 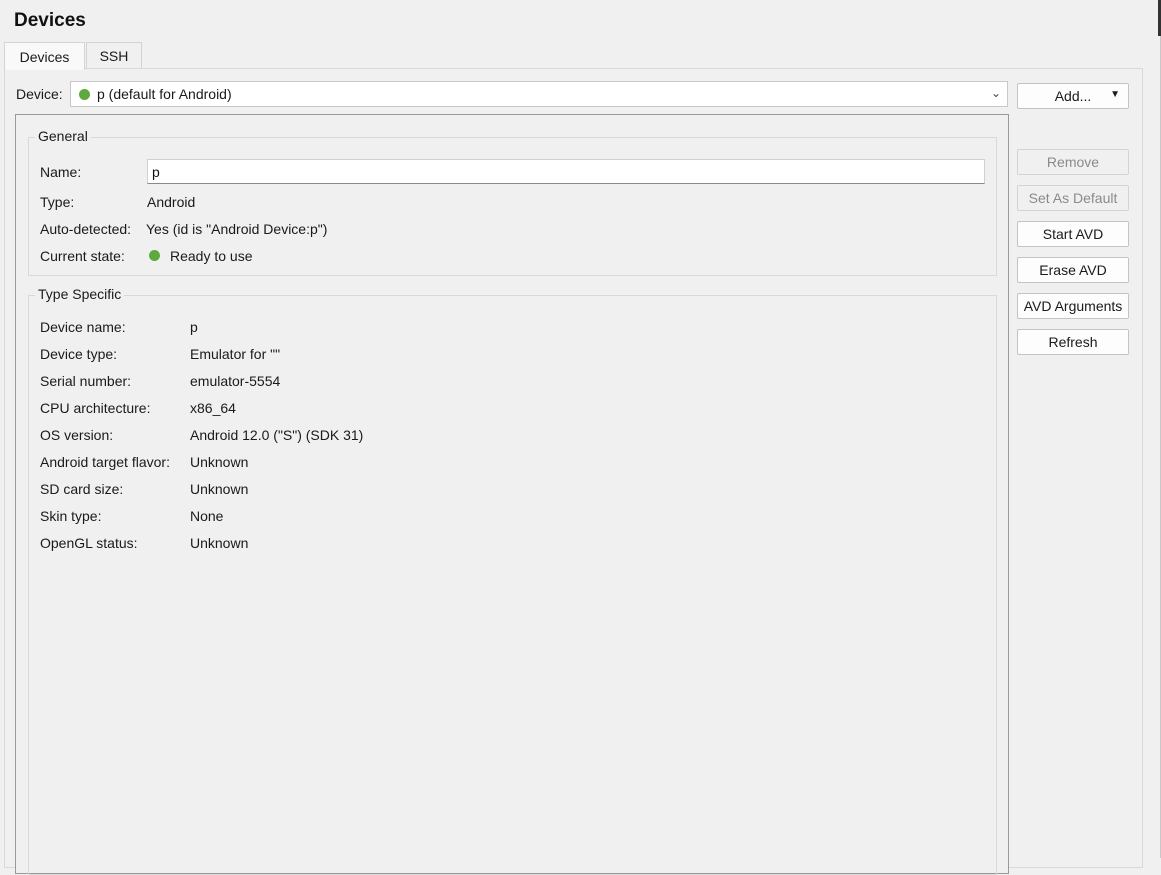 What do you see at coordinates (84, 94) in the screenshot?
I see `status-dot-icon` at bounding box center [84, 94].